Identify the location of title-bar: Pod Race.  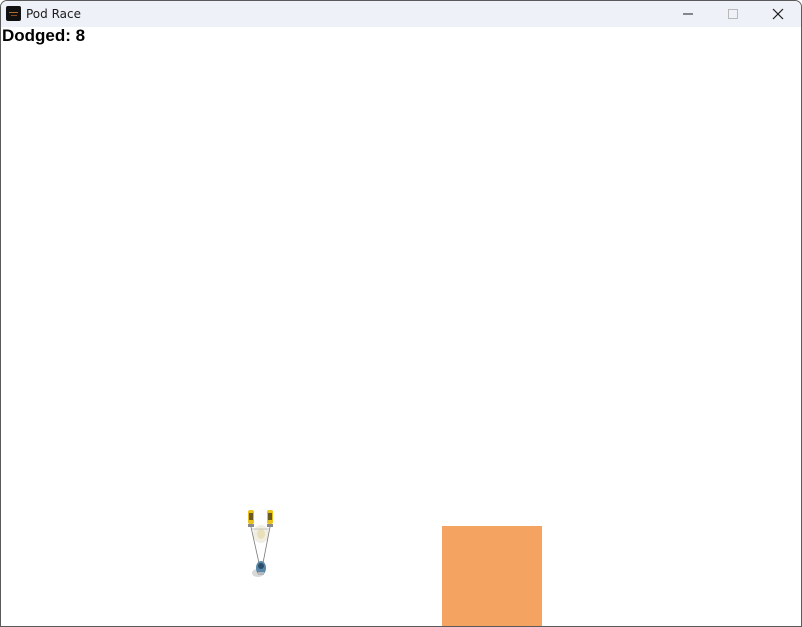
(401, 14).